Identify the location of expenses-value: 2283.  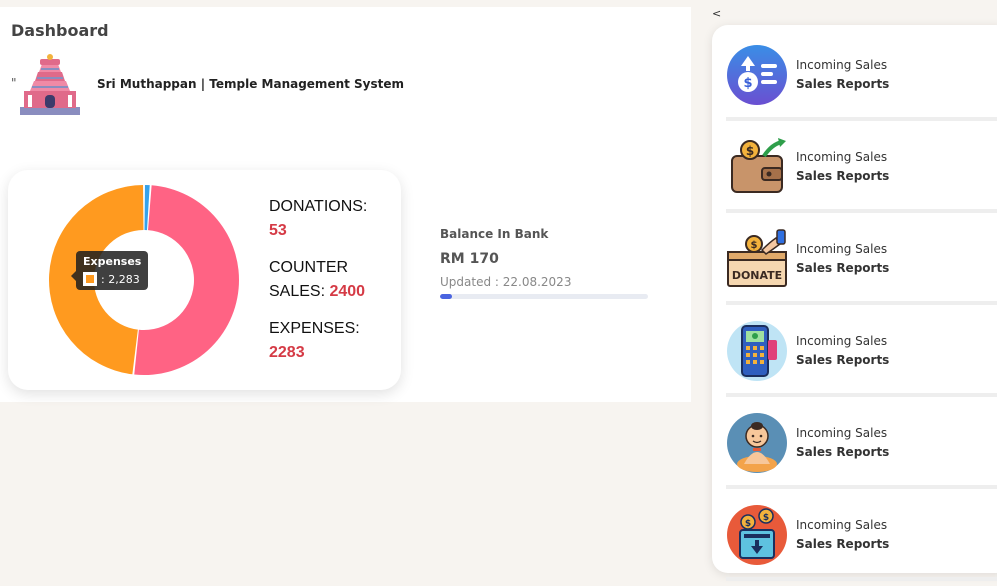
(287, 352).